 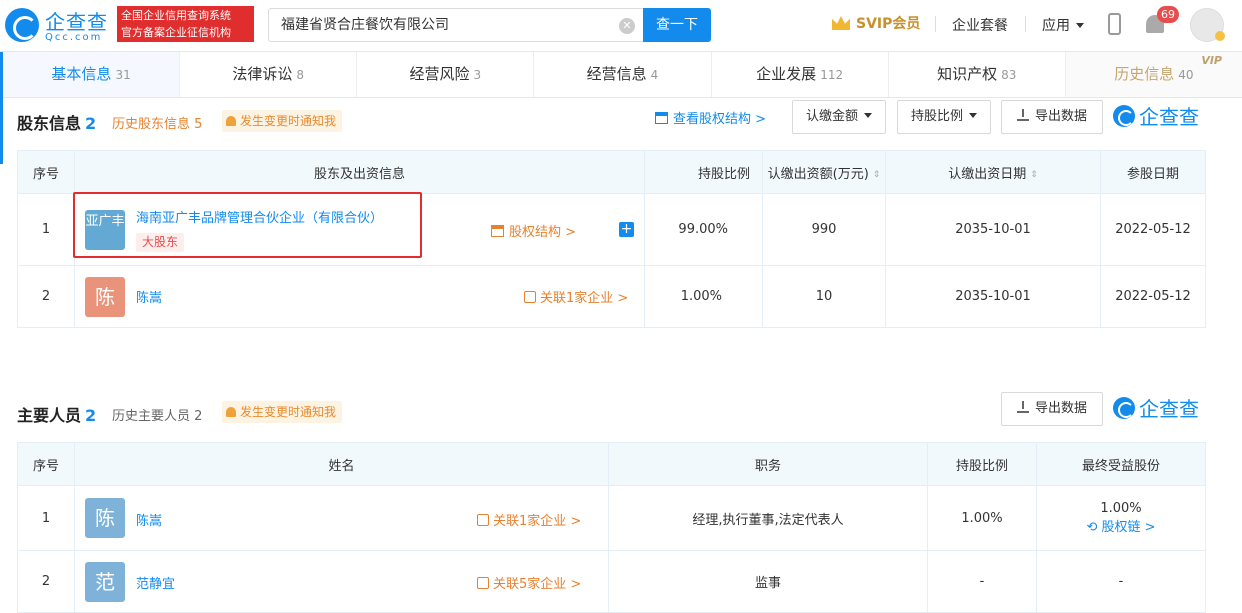 I want to click on tab-legal: 法律诉讼 8, so click(x=269, y=74).